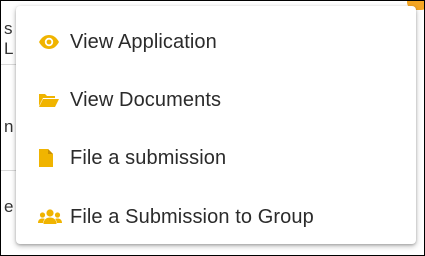 The width and height of the screenshot is (425, 256). Describe the element at coordinates (146, 99) in the screenshot. I see `menu-item-label: View Documents` at that location.